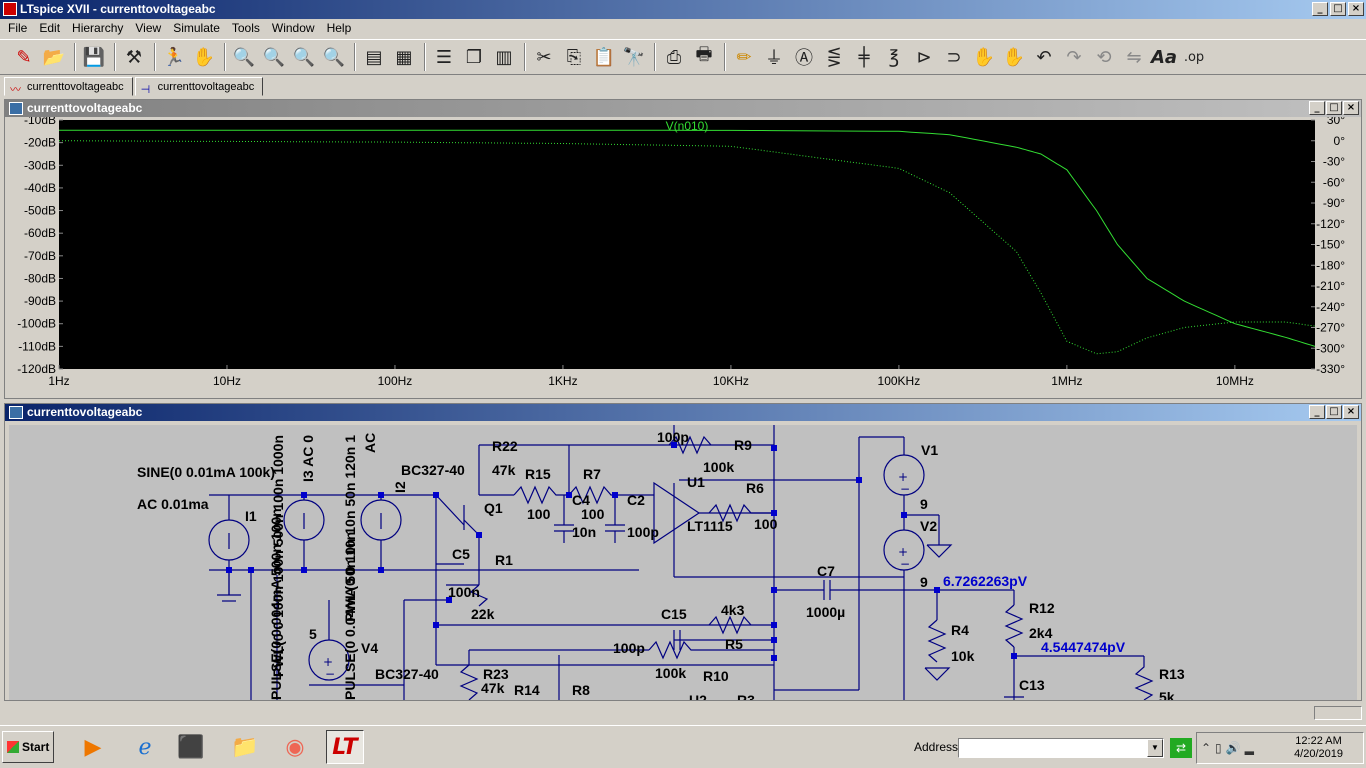 The image size is (1366, 768). I want to click on r6-label: R6, so click(755, 488).